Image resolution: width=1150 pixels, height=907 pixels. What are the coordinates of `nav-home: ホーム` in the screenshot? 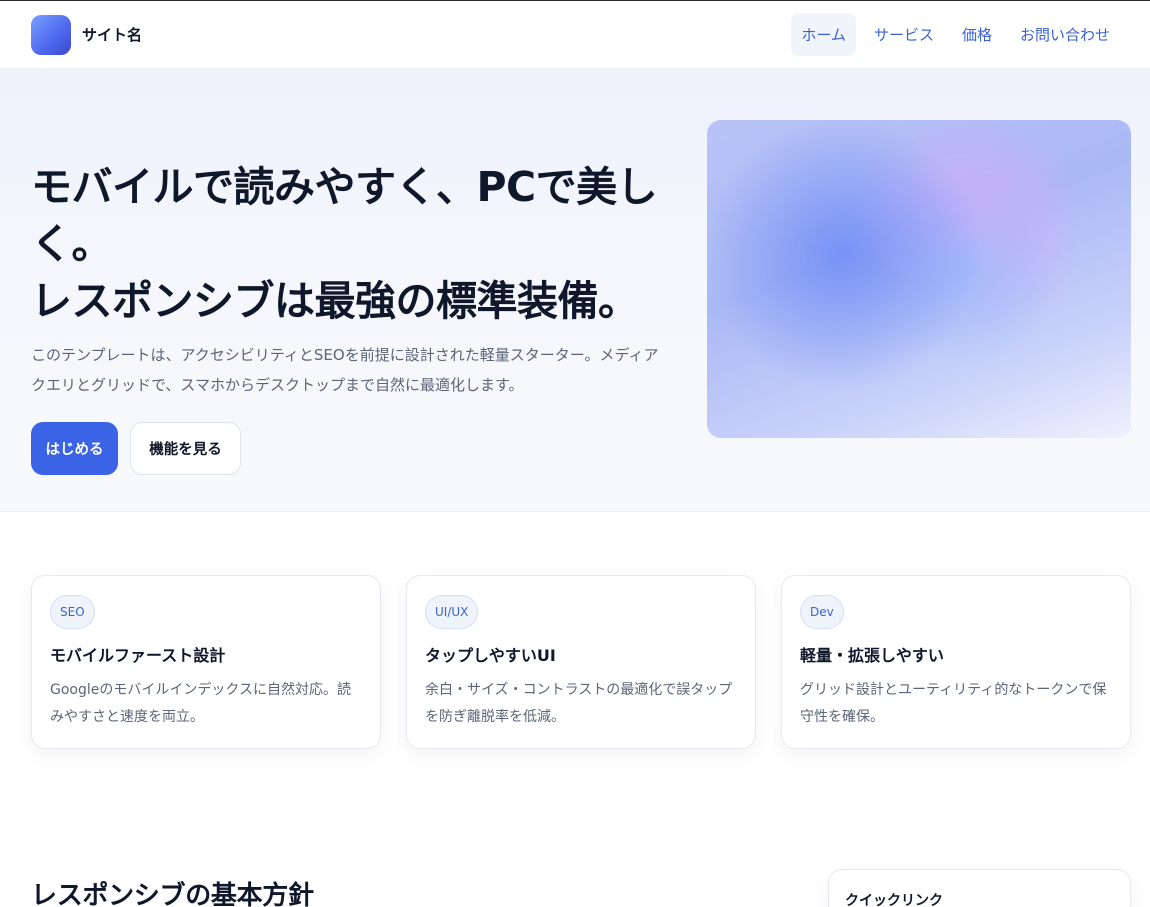 It's located at (823, 34).